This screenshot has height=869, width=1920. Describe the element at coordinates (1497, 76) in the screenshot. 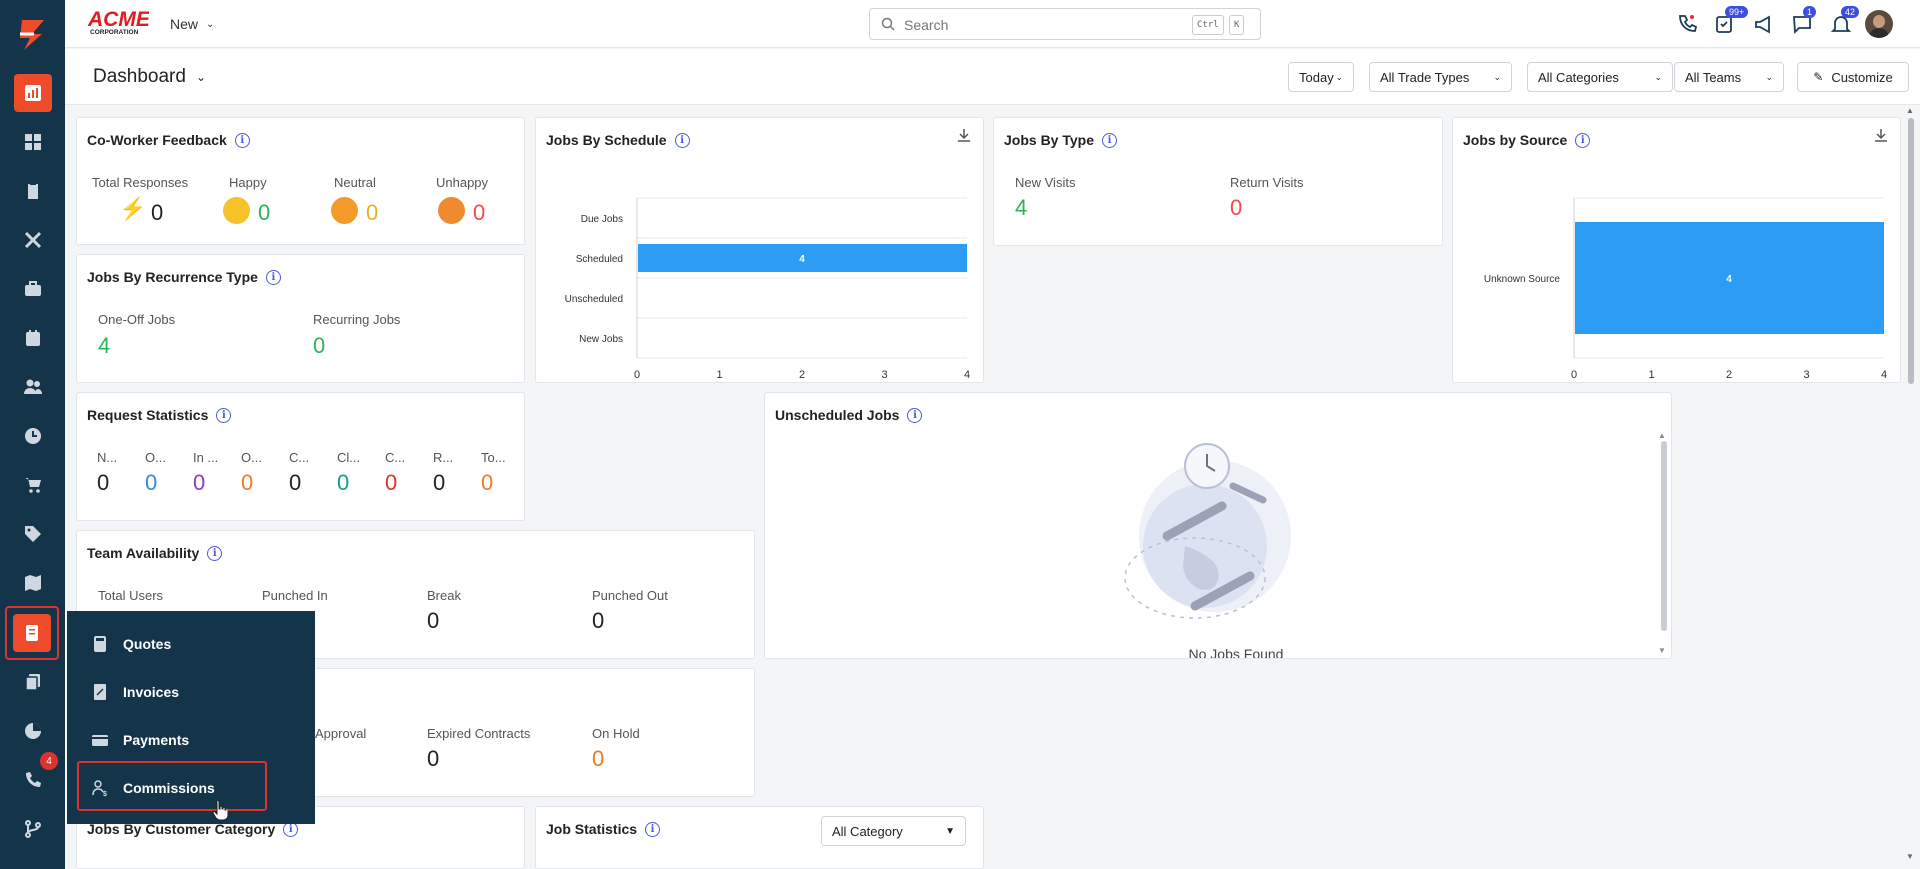

I see `chevron-down-icon: ⌄` at that location.